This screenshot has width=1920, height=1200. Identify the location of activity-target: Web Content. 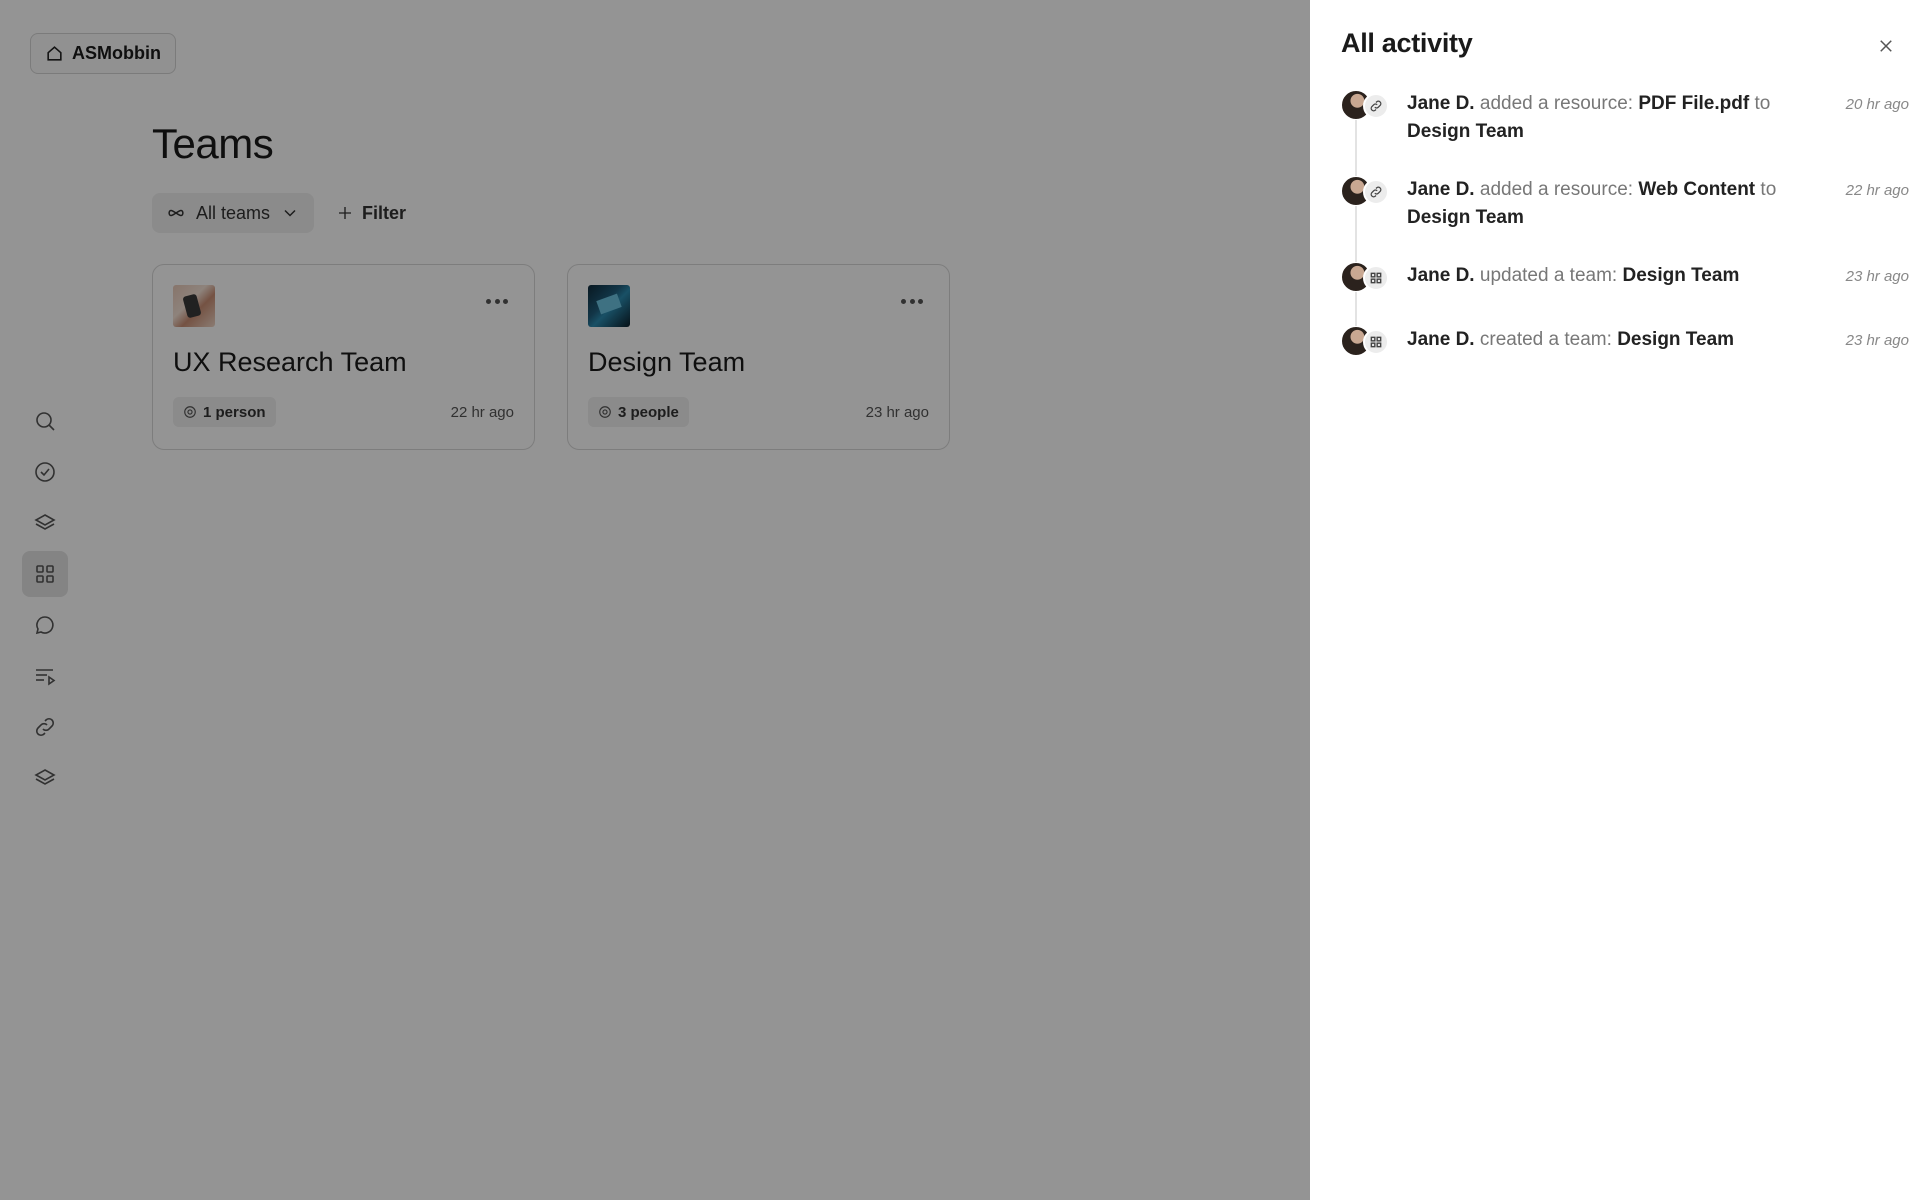
(1696, 189).